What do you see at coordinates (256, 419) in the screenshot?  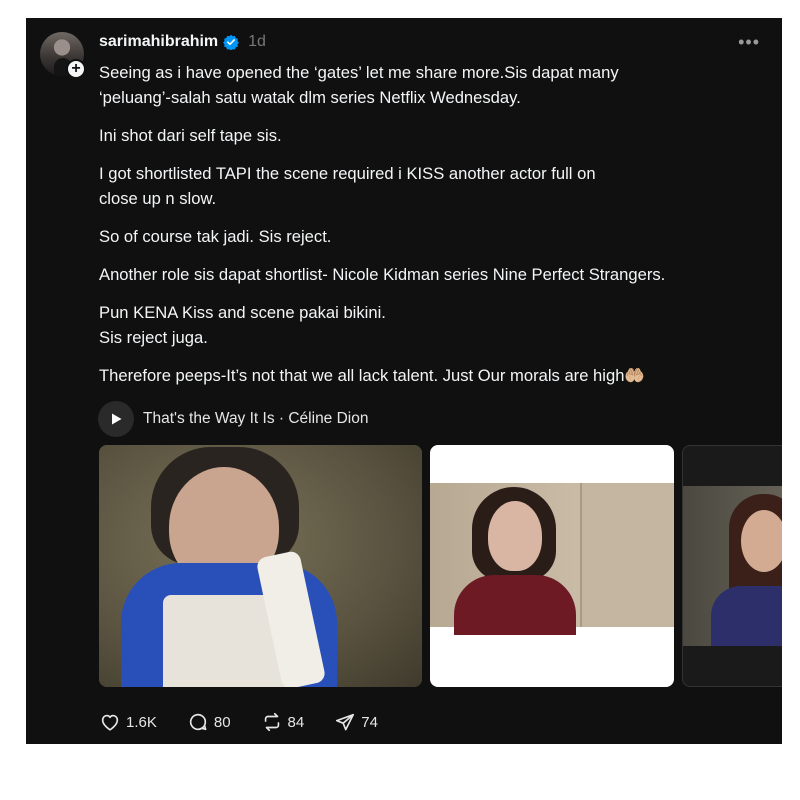 I see `music-title: That's the Way It Is · Céline Dion` at bounding box center [256, 419].